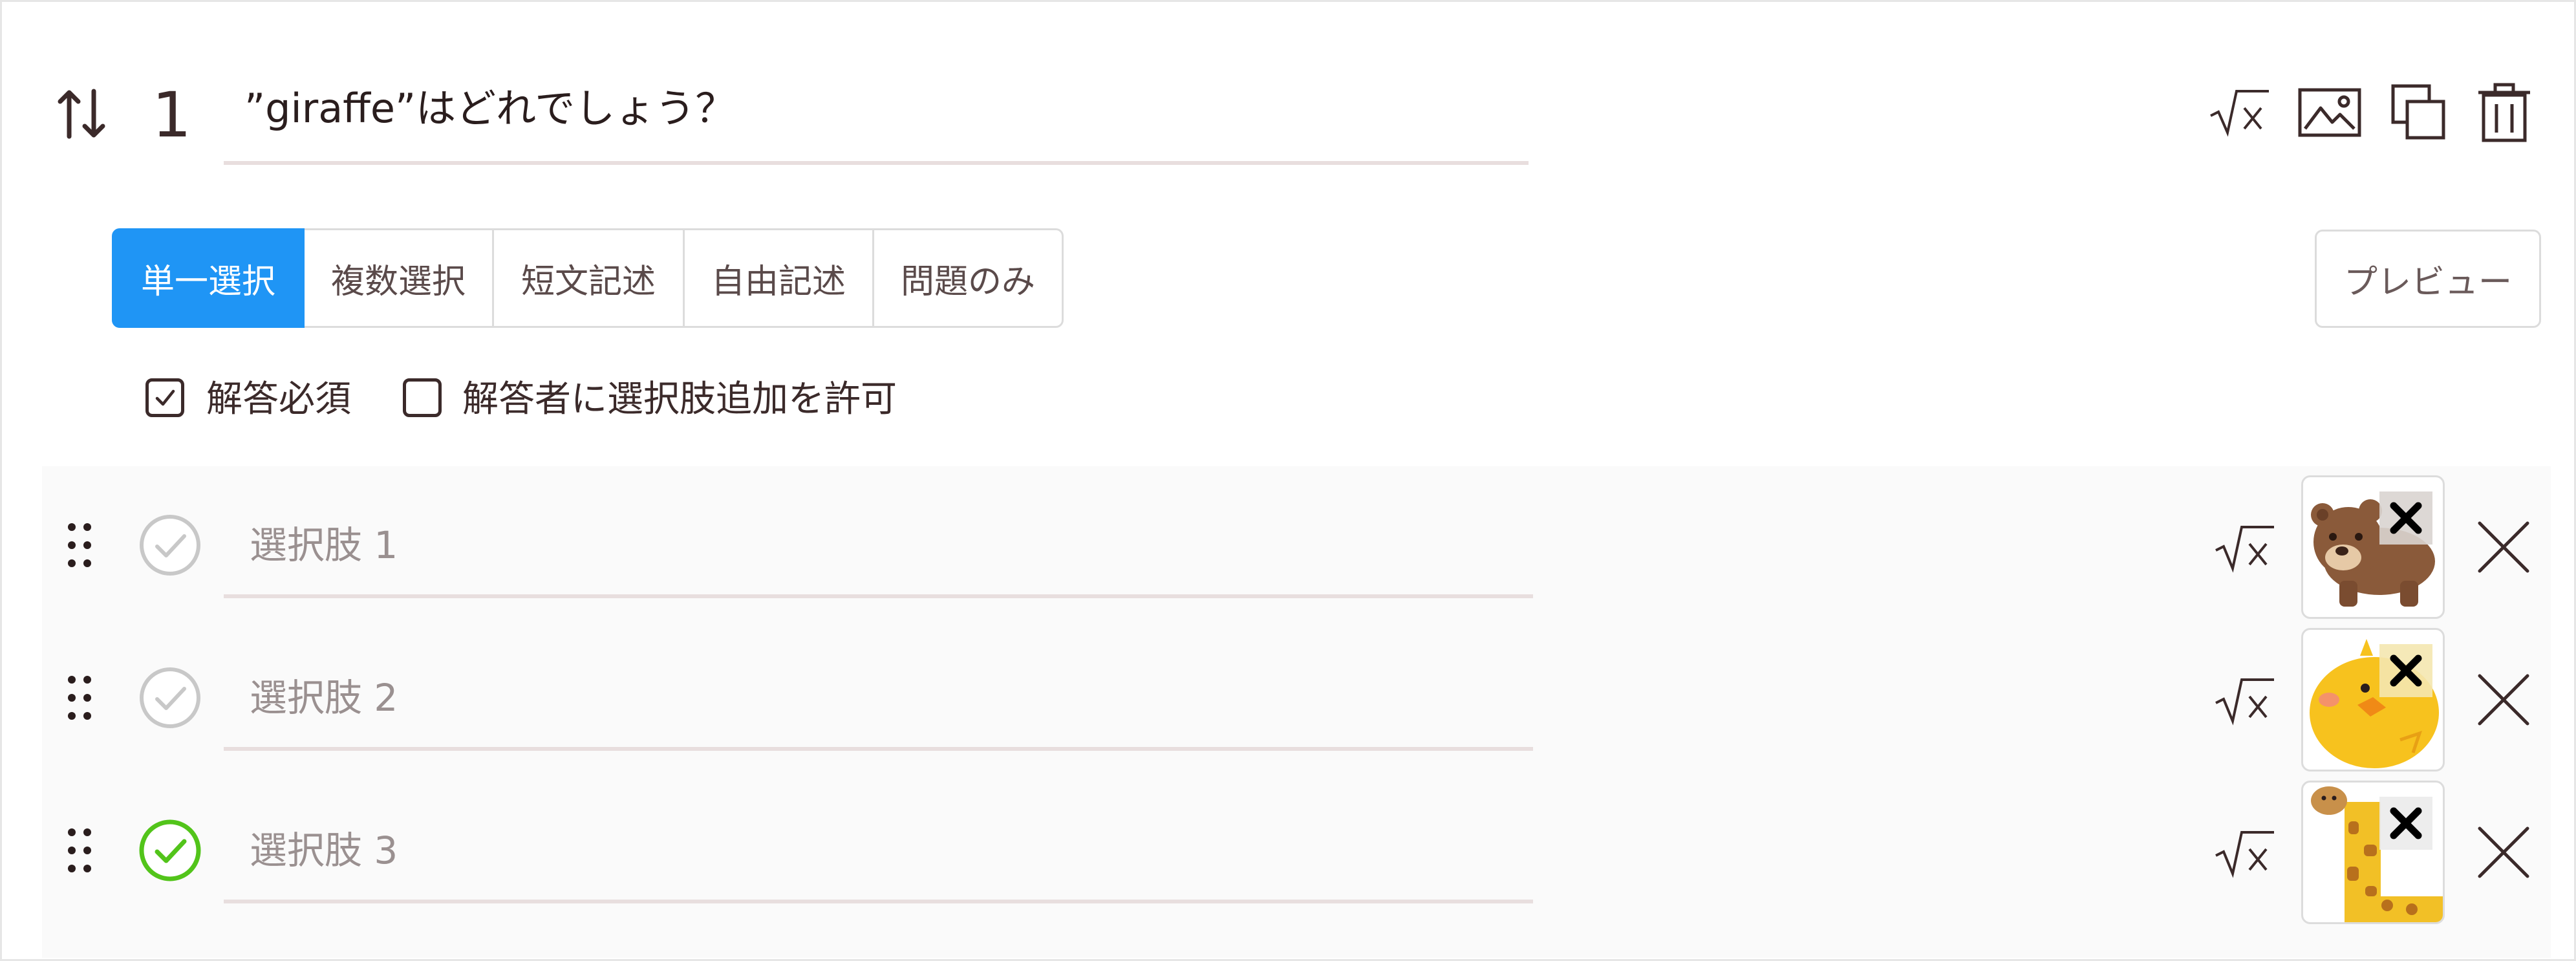 Image resolution: width=2576 pixels, height=961 pixels. What do you see at coordinates (172, 115) in the screenshot?
I see `question-number: 1` at bounding box center [172, 115].